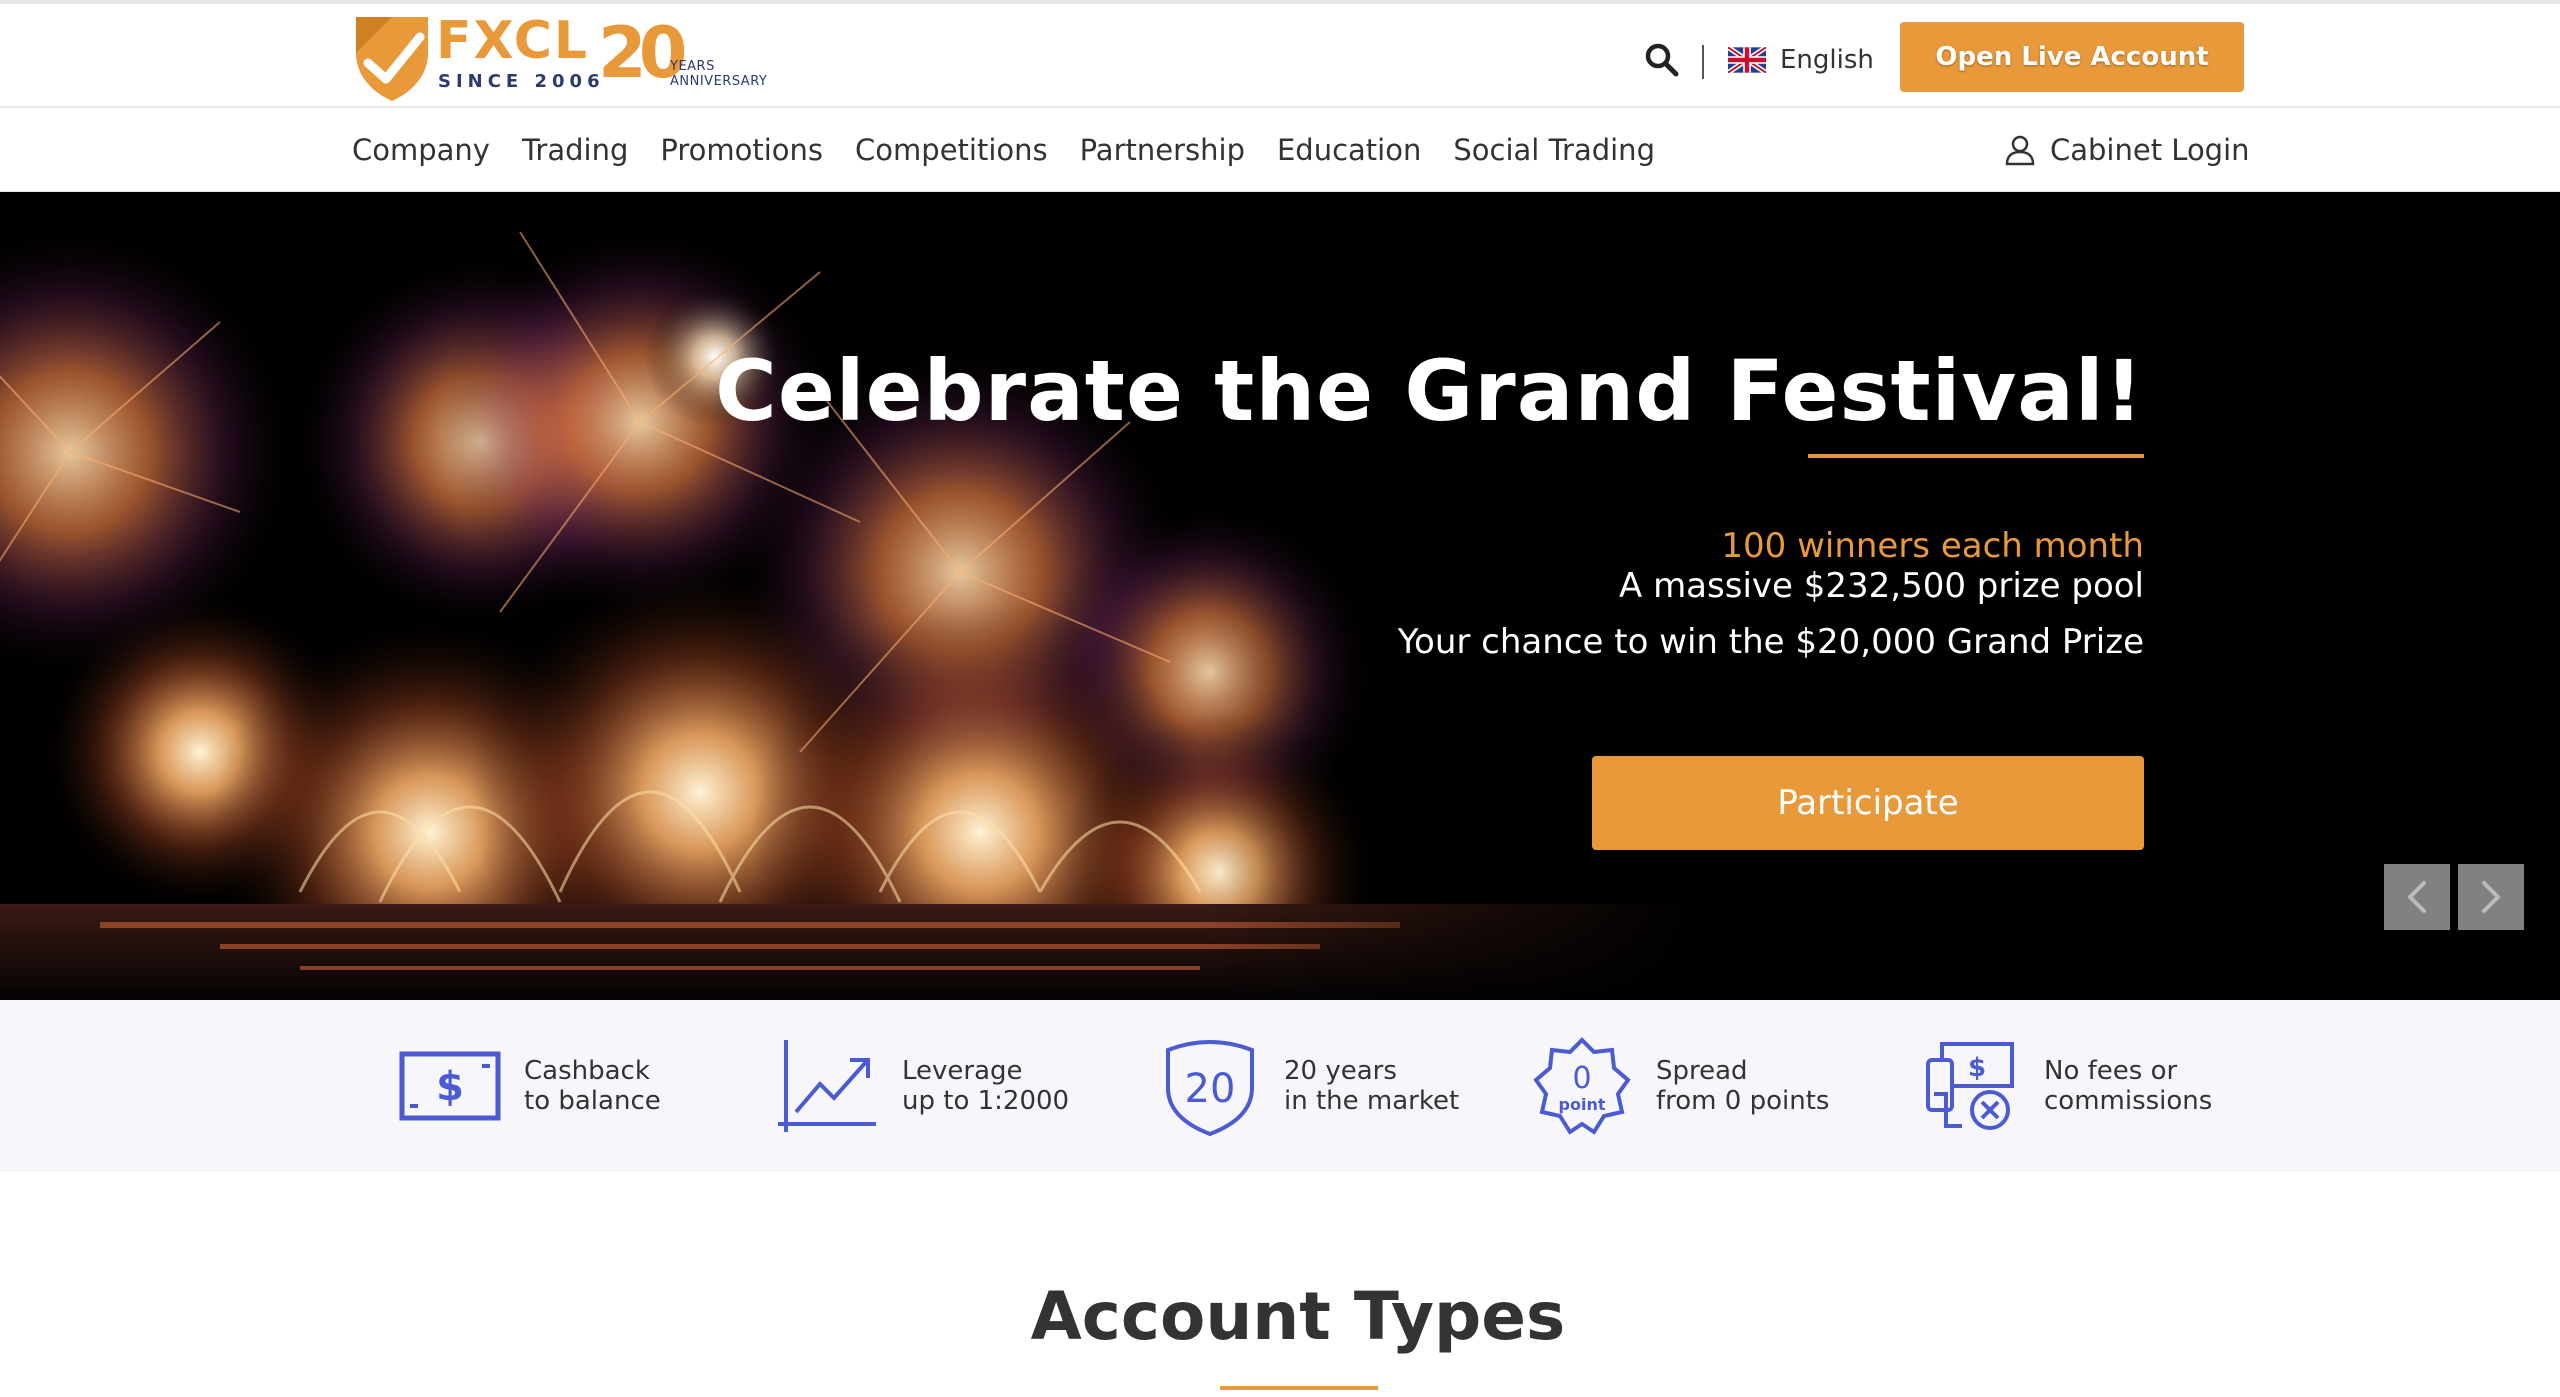 This screenshot has height=1397, width=2560. What do you see at coordinates (1747, 60) in the screenshot?
I see `uk-flag-icon` at bounding box center [1747, 60].